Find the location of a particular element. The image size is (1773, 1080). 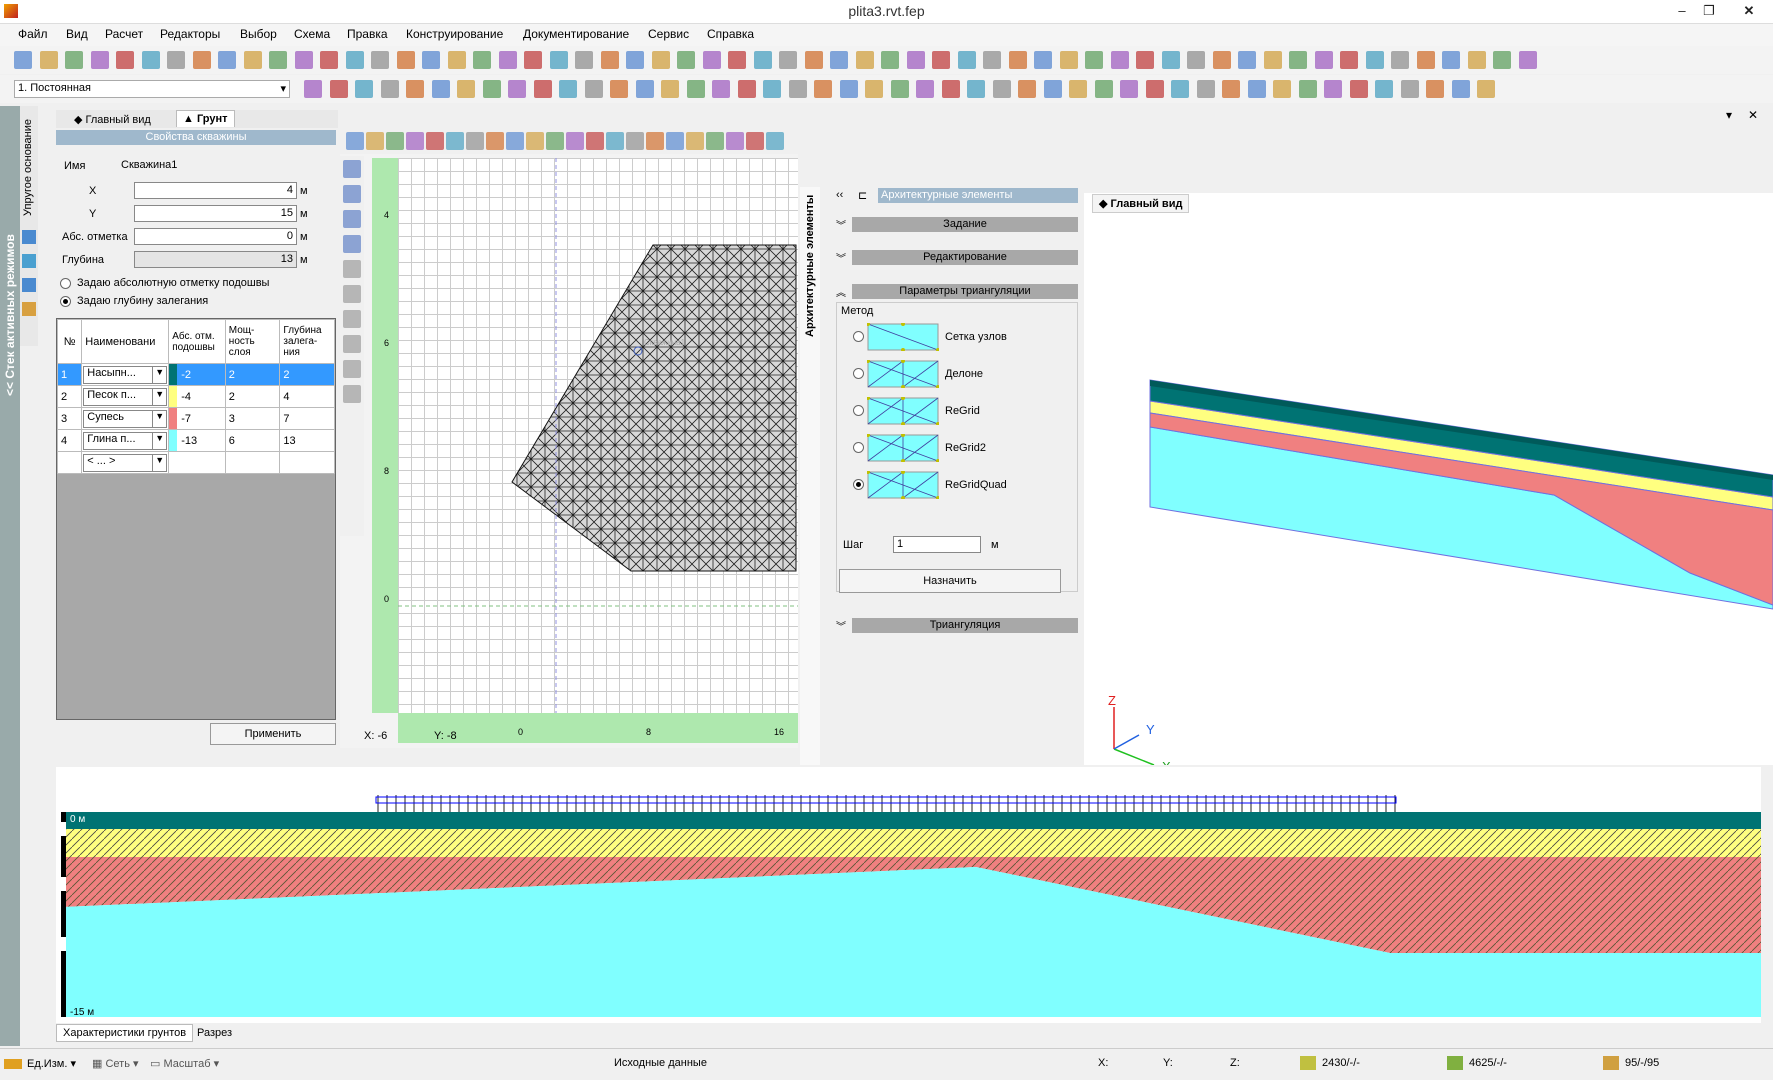

cell-abs: -13 is located at coordinates (197, 440).